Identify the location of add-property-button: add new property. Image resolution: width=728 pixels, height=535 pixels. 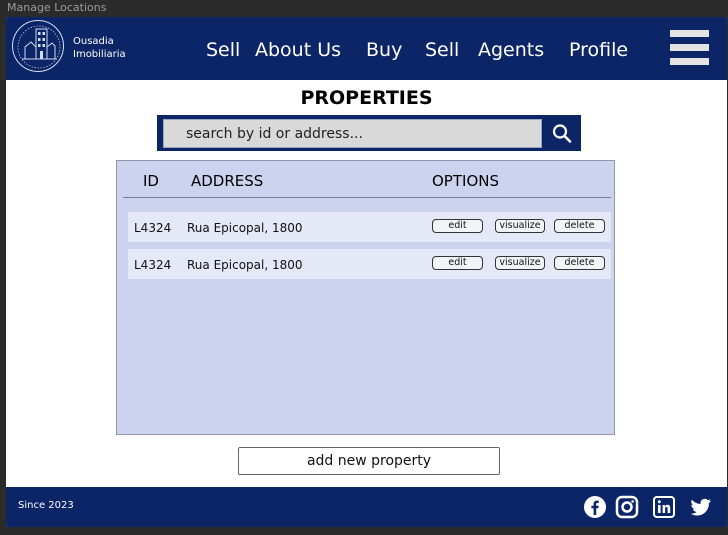
(369, 461).